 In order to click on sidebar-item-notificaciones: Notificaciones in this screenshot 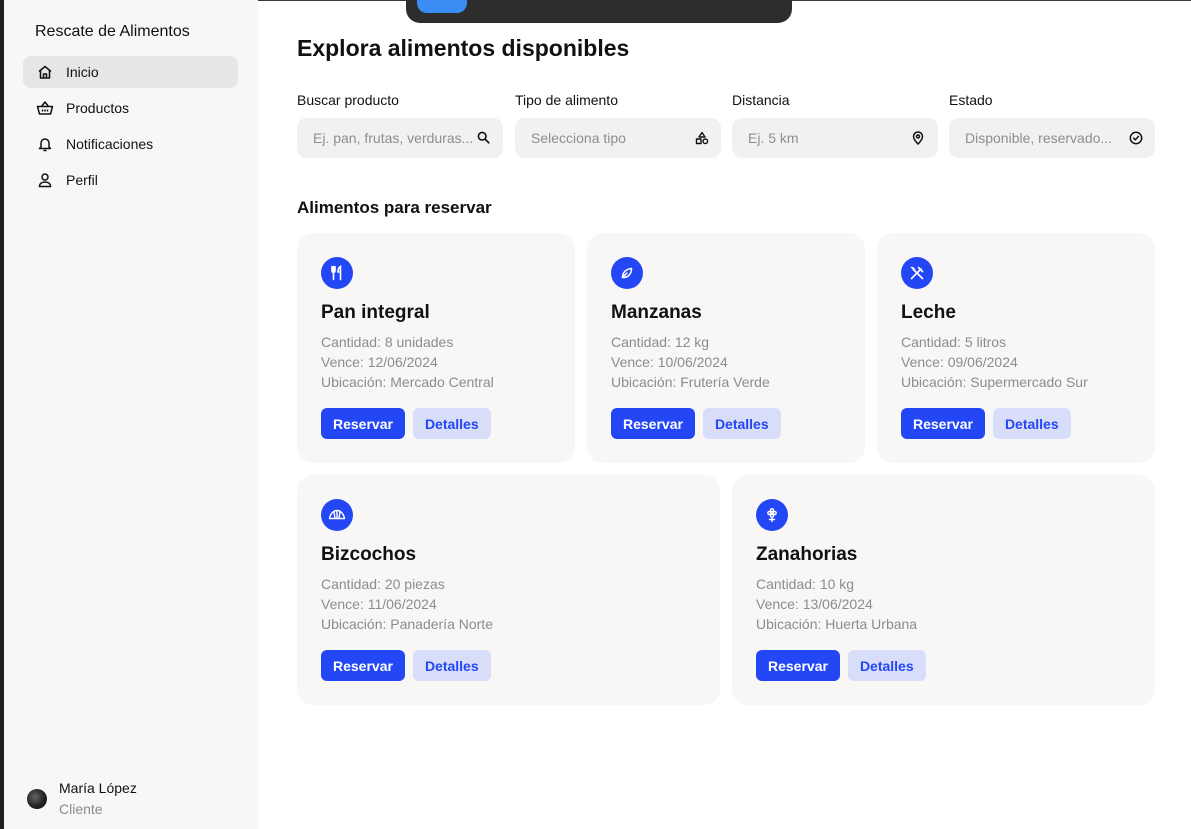, I will do `click(130, 144)`.